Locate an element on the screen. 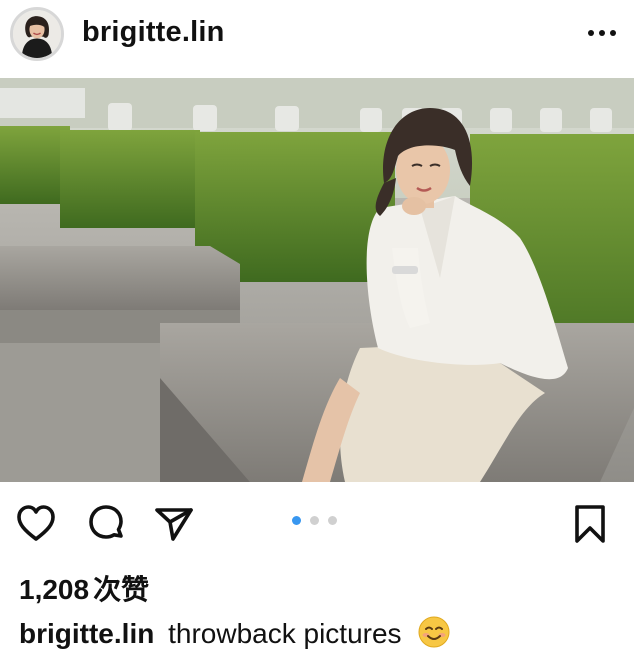 This screenshot has height=655, width=634. likes-suffix: 次赞 is located at coordinates (121, 589).